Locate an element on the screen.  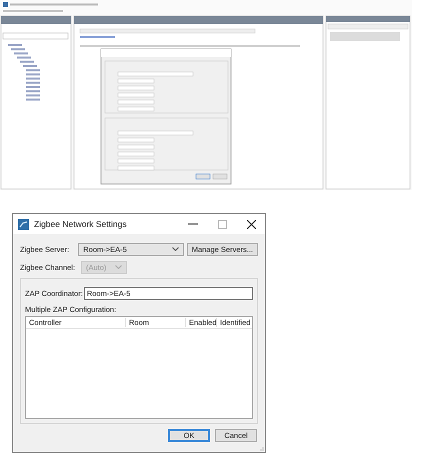
app-icon is located at coordinates (23, 224).